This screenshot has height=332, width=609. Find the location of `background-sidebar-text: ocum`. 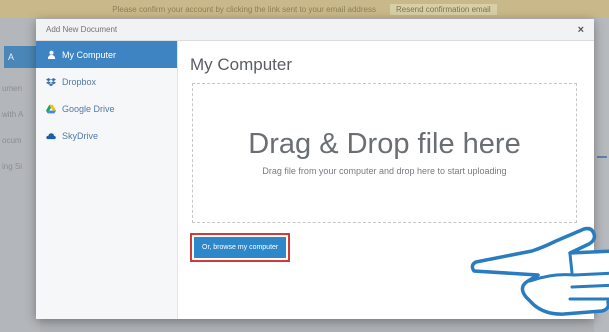

background-sidebar-text: ocum is located at coordinates (12, 140).